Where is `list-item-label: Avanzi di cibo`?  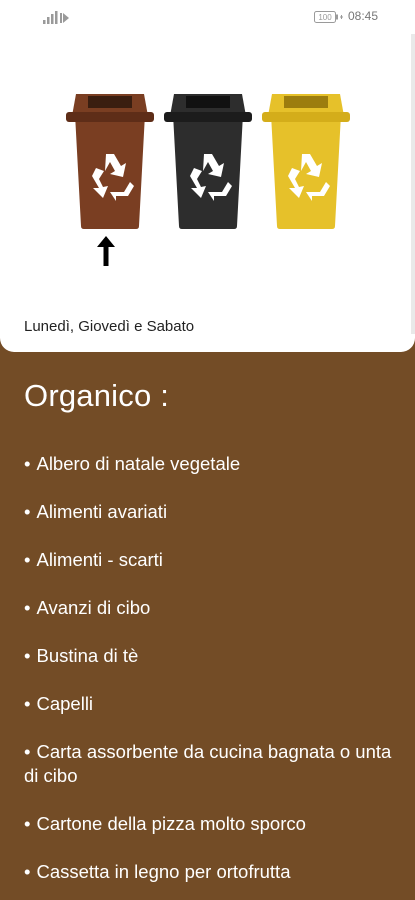 list-item-label: Avanzi di cibo is located at coordinates (93, 607).